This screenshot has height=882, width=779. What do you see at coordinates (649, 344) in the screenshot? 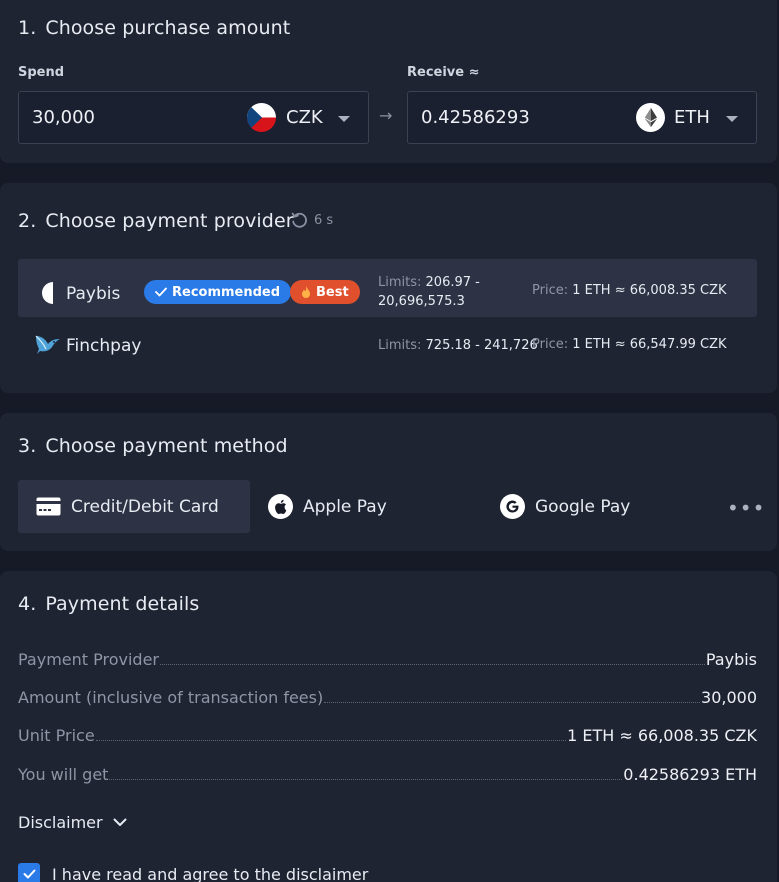
I see `price-value: 1 ETH ≈ 66,547.99 CZK` at bounding box center [649, 344].